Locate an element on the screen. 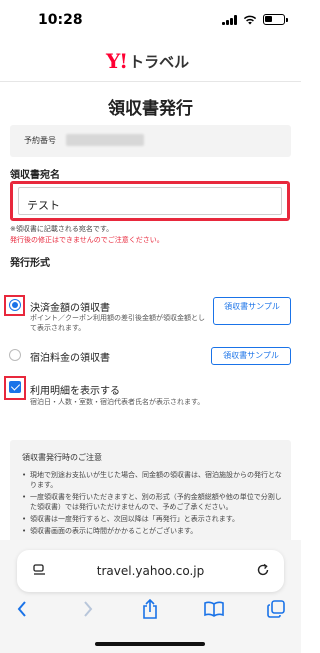 The width and height of the screenshot is (320, 653). site-header: Y! トラベル is located at coordinates (150, 61).